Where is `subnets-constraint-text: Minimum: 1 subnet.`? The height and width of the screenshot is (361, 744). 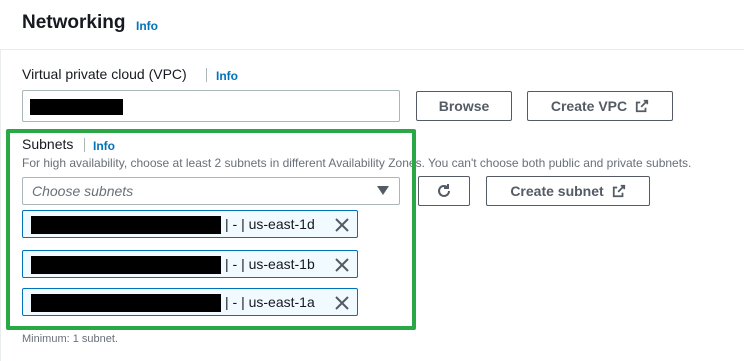
subnets-constraint-text: Minimum: 1 subnet. is located at coordinates (70, 339).